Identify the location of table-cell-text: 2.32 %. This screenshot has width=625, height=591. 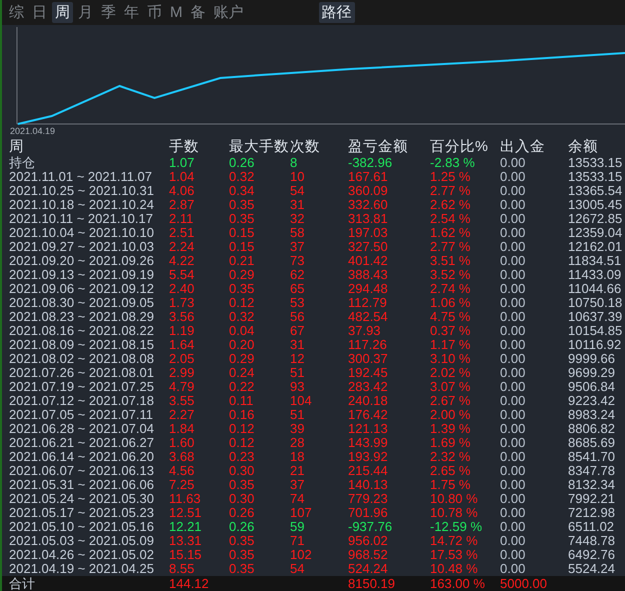
(451, 457).